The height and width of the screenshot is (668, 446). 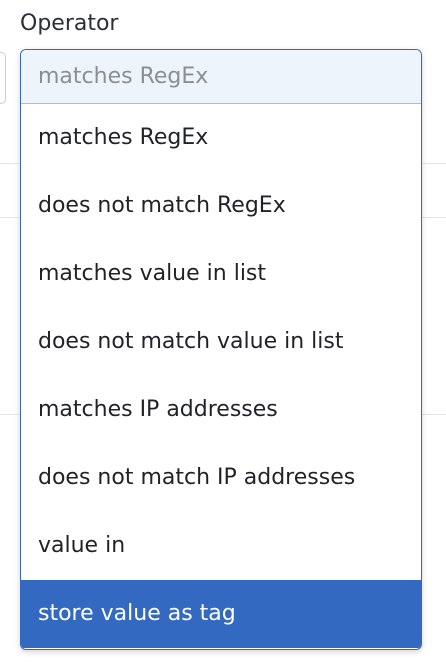 I want to click on option-label: matches IP addresses, so click(x=158, y=409).